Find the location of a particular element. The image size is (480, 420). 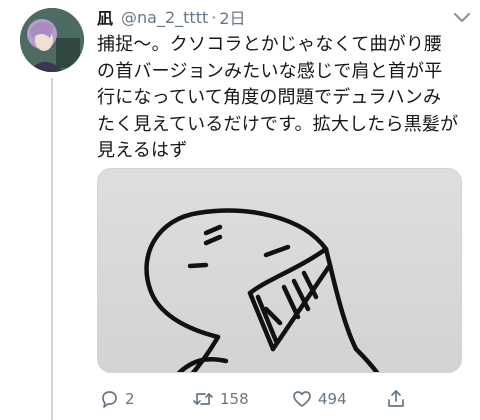

heart-icon is located at coordinates (302, 399).